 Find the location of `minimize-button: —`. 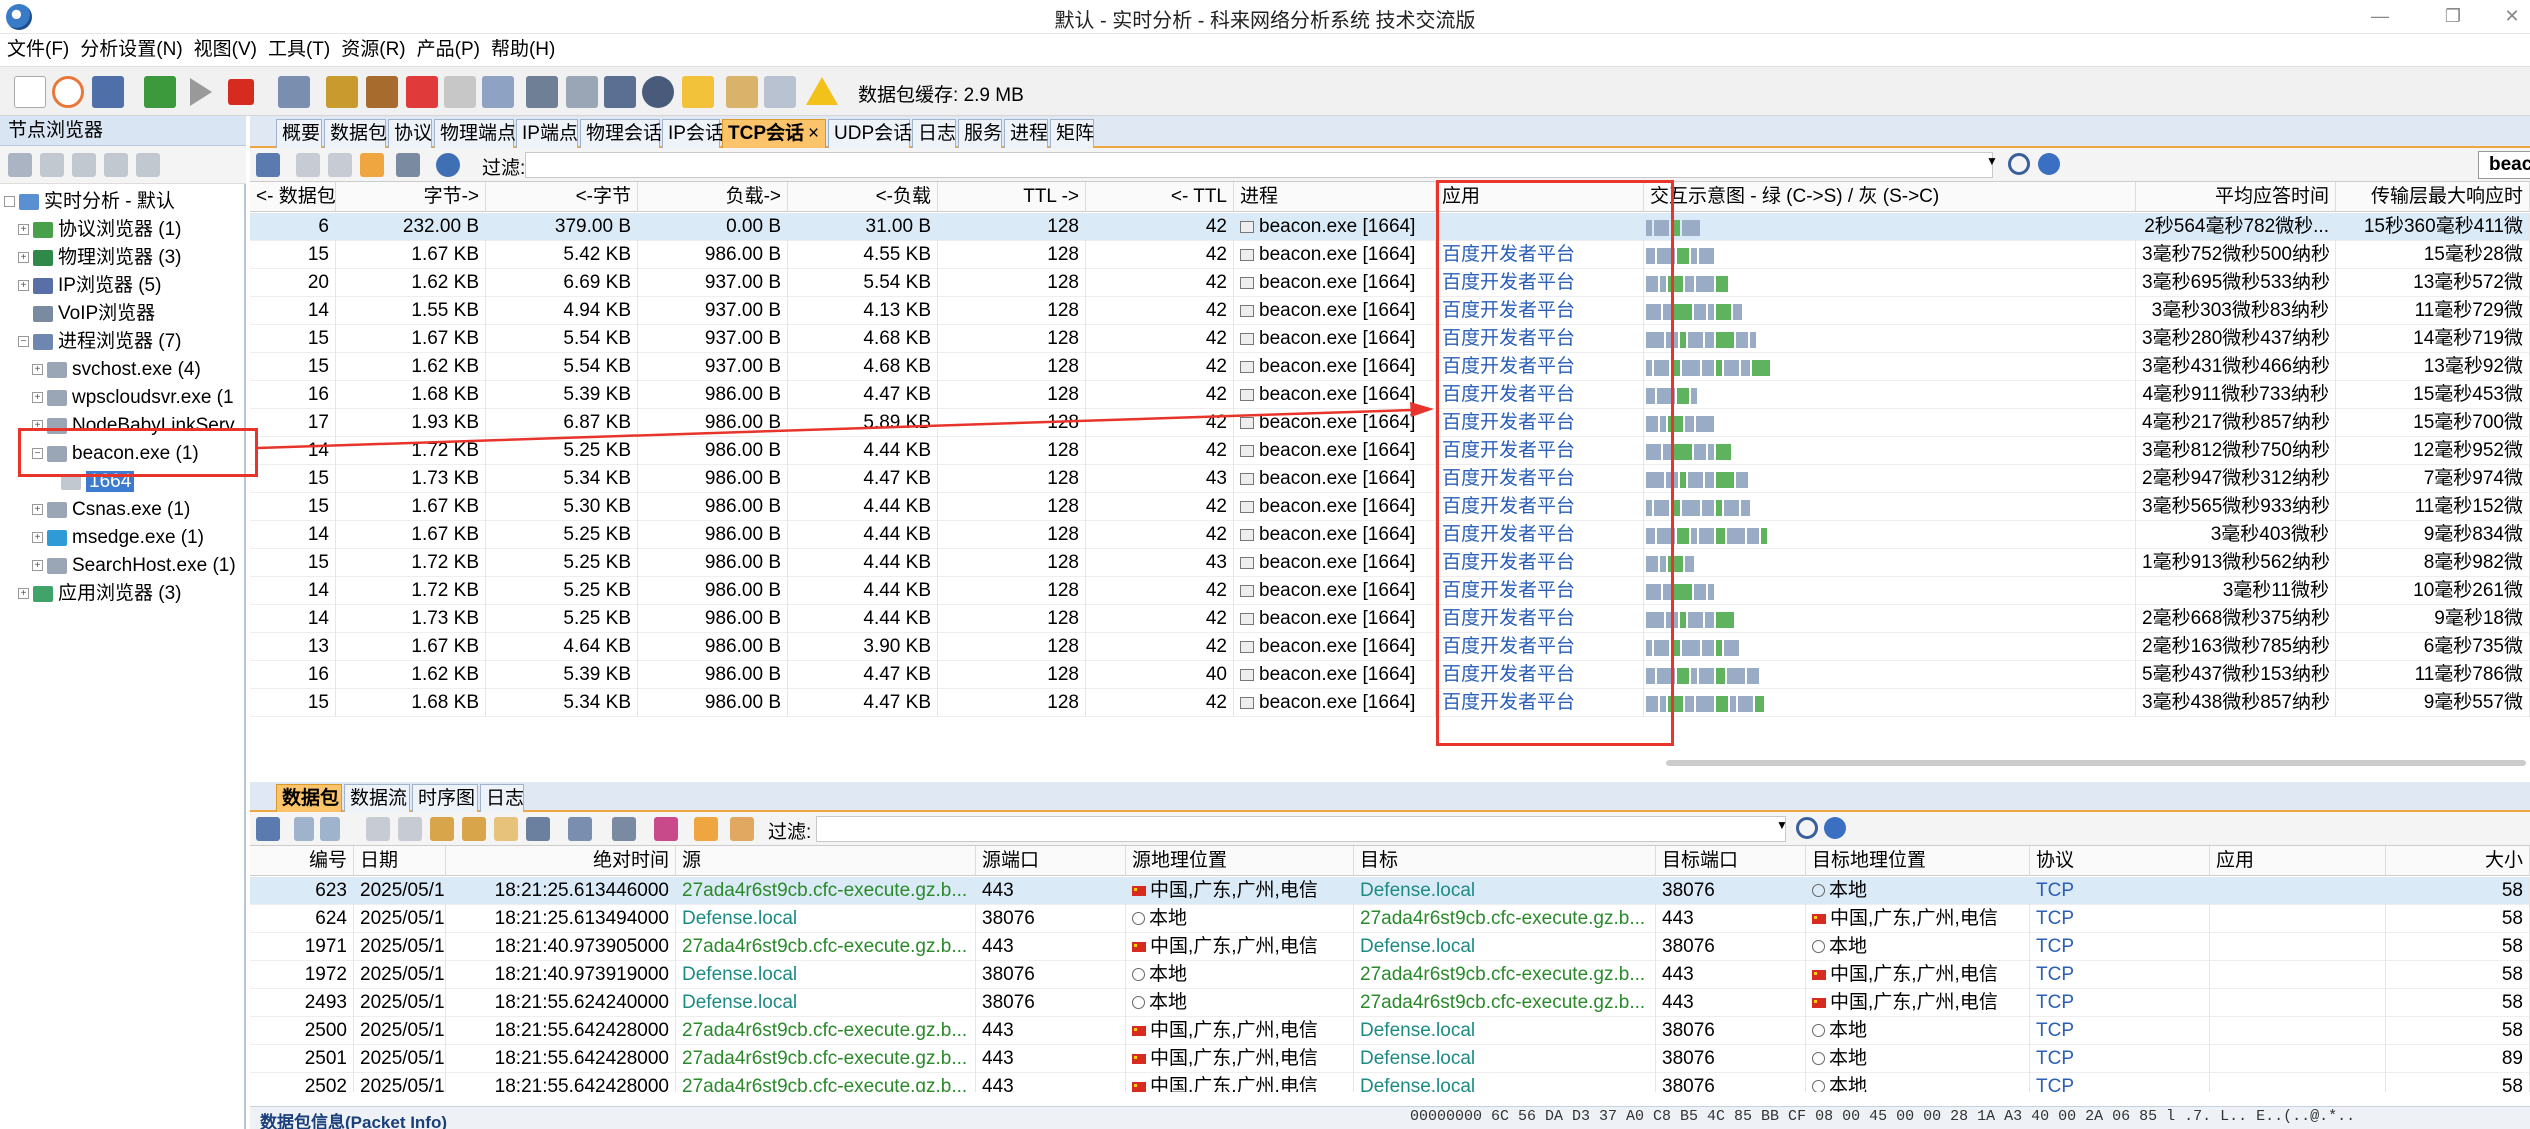

minimize-button: — is located at coordinates (2380, 17).